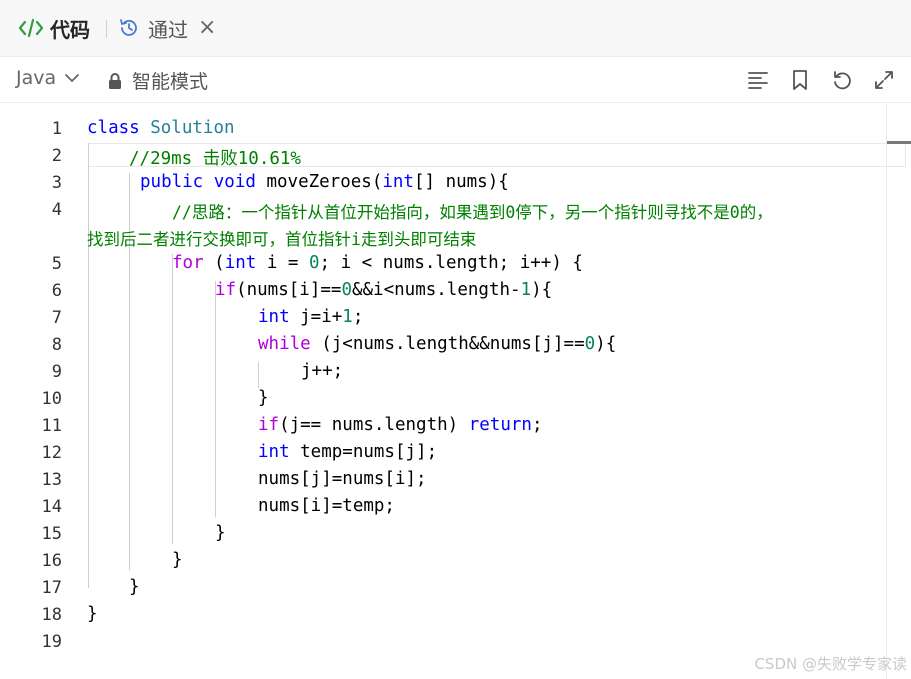  I want to click on history-icon, so click(128, 27).